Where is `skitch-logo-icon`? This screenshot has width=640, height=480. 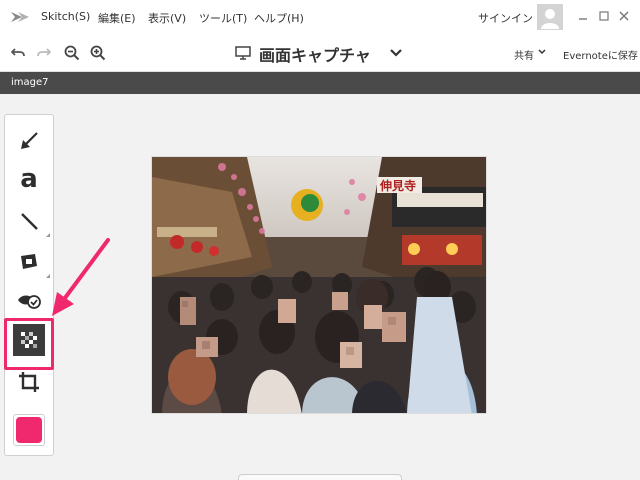
skitch-logo-icon is located at coordinates (20, 17).